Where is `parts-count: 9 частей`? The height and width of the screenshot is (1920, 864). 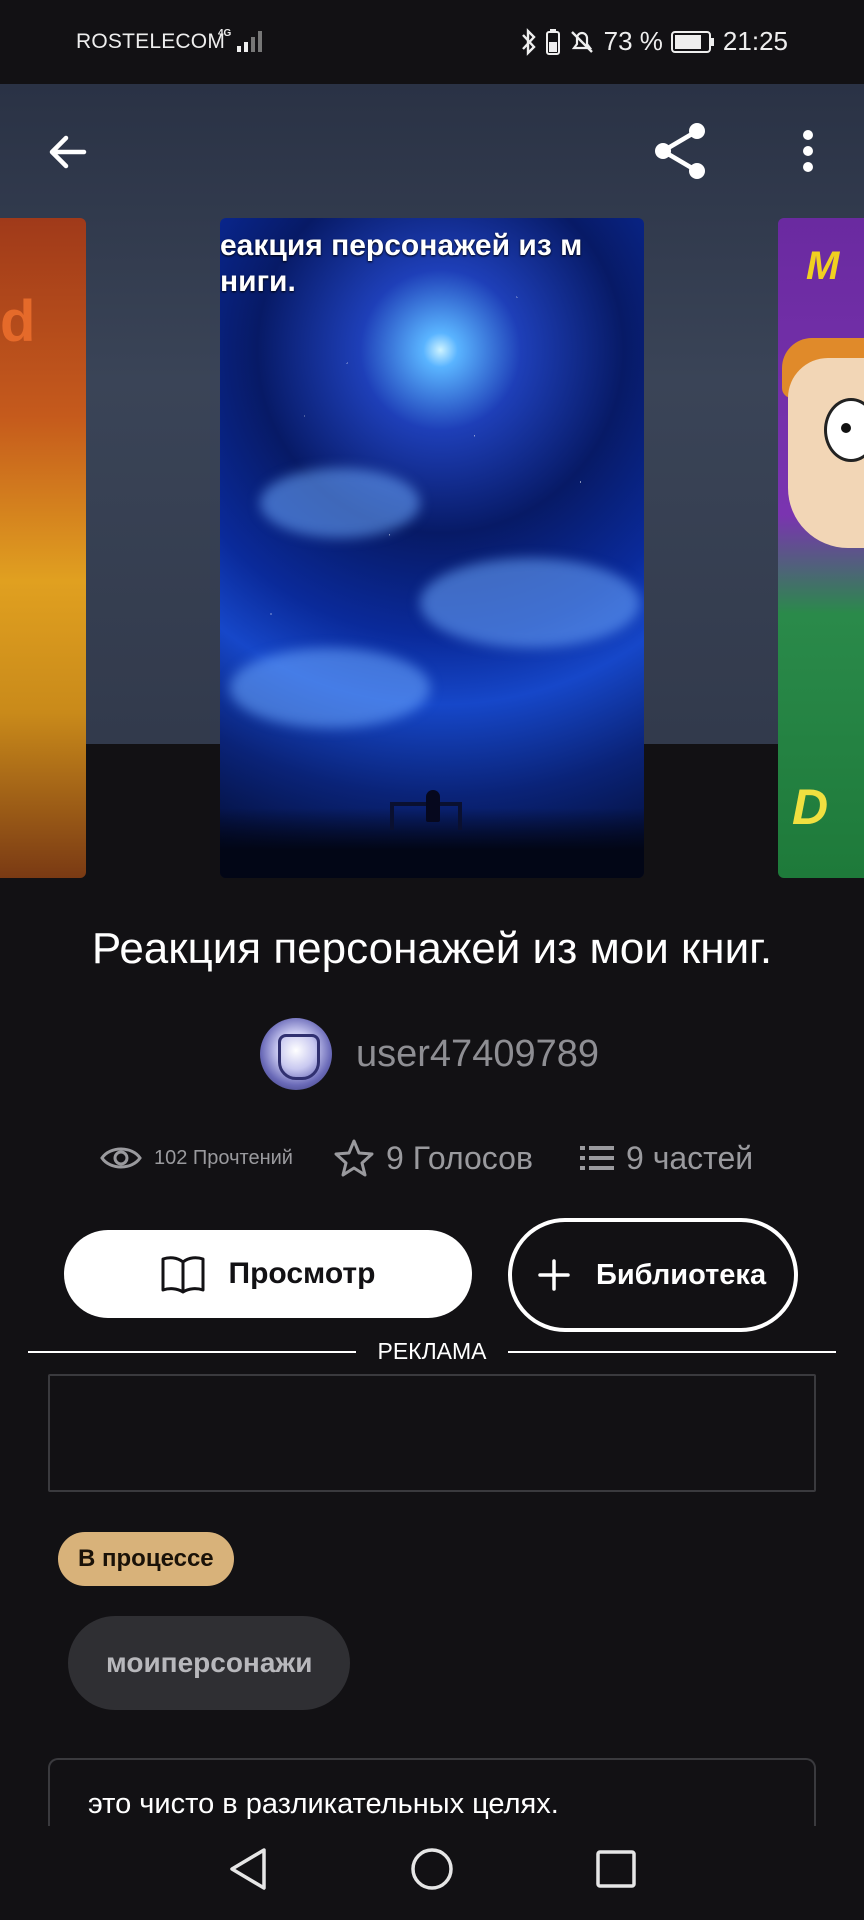
parts-count: 9 частей is located at coordinates (690, 1157).